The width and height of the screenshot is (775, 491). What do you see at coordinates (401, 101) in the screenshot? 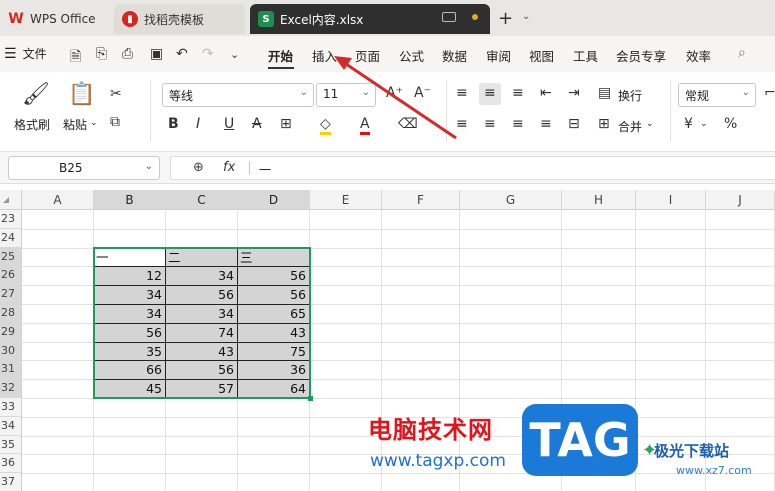
I see `annotation-arrow-line` at bounding box center [401, 101].